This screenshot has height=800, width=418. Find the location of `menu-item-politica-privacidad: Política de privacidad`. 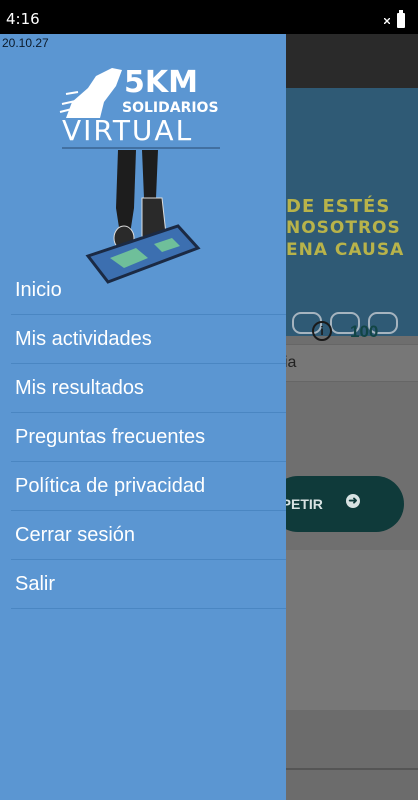

menu-item-politica-privacidad: Política de privacidad is located at coordinates (143, 486).